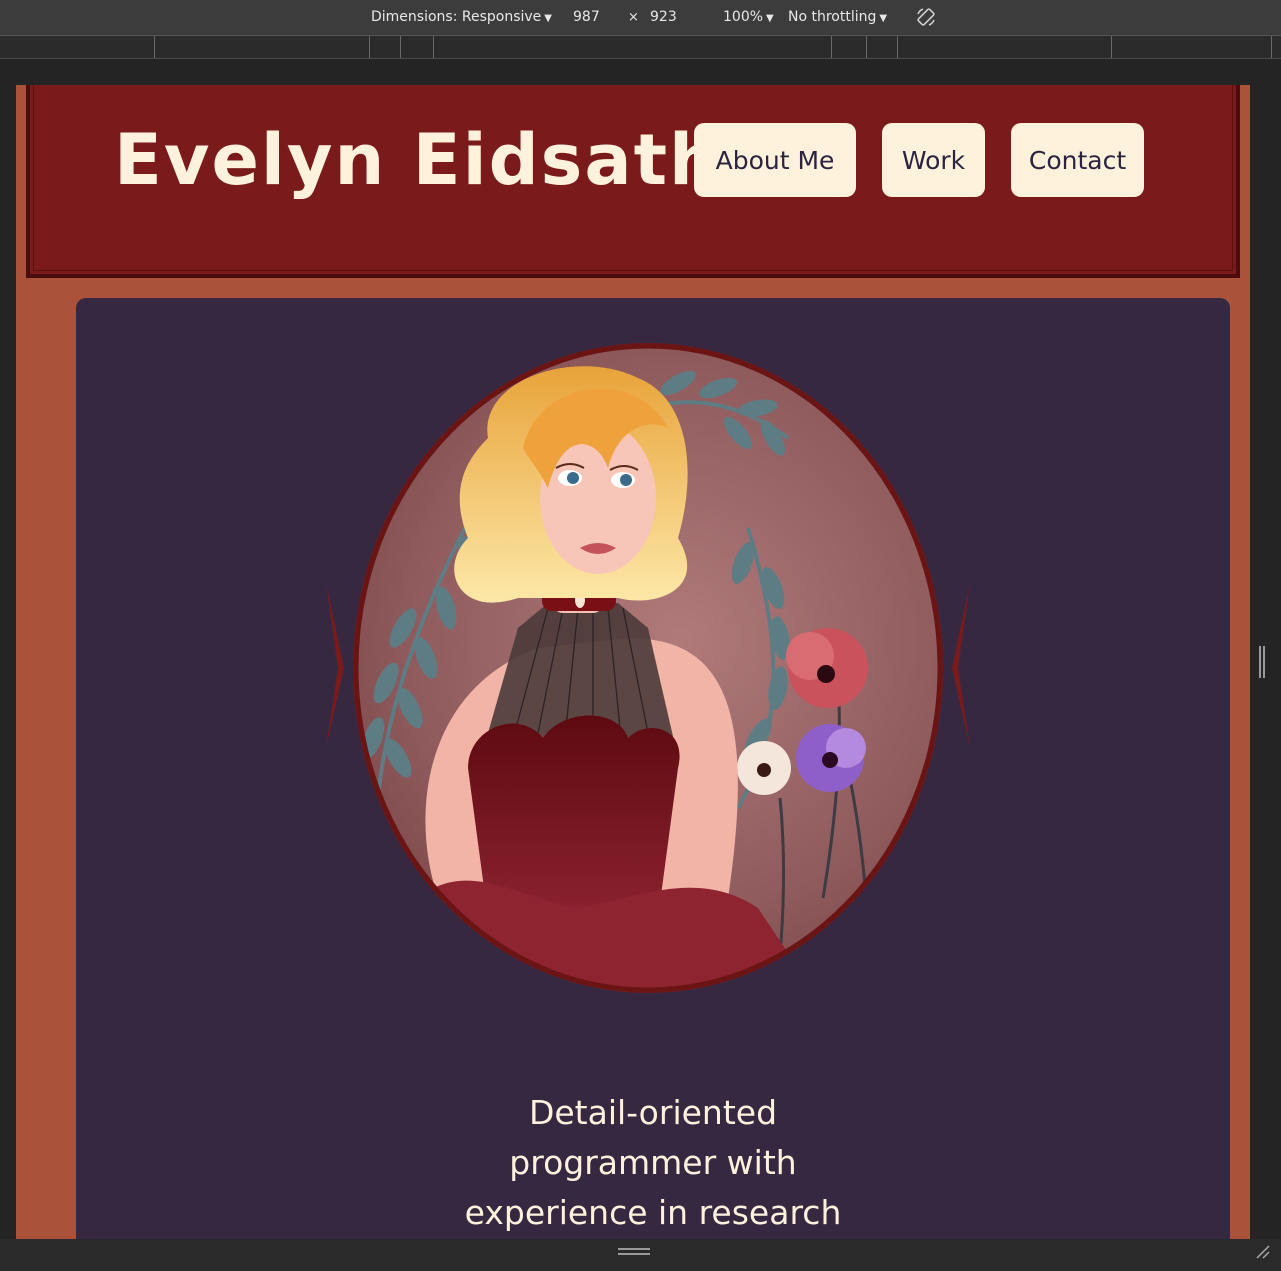 The width and height of the screenshot is (1281, 1271). Describe the element at coordinates (653, 1112) in the screenshot. I see `tagline-line-1: Detail-oriented` at that location.